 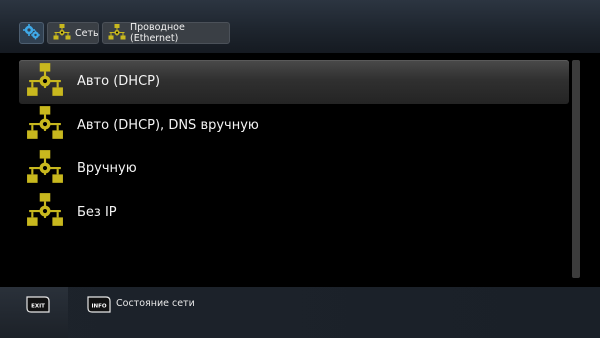 What do you see at coordinates (157, 33) in the screenshot?
I see `breadcrumb-wired-label: Проводное (Ethernet)` at bounding box center [157, 33].